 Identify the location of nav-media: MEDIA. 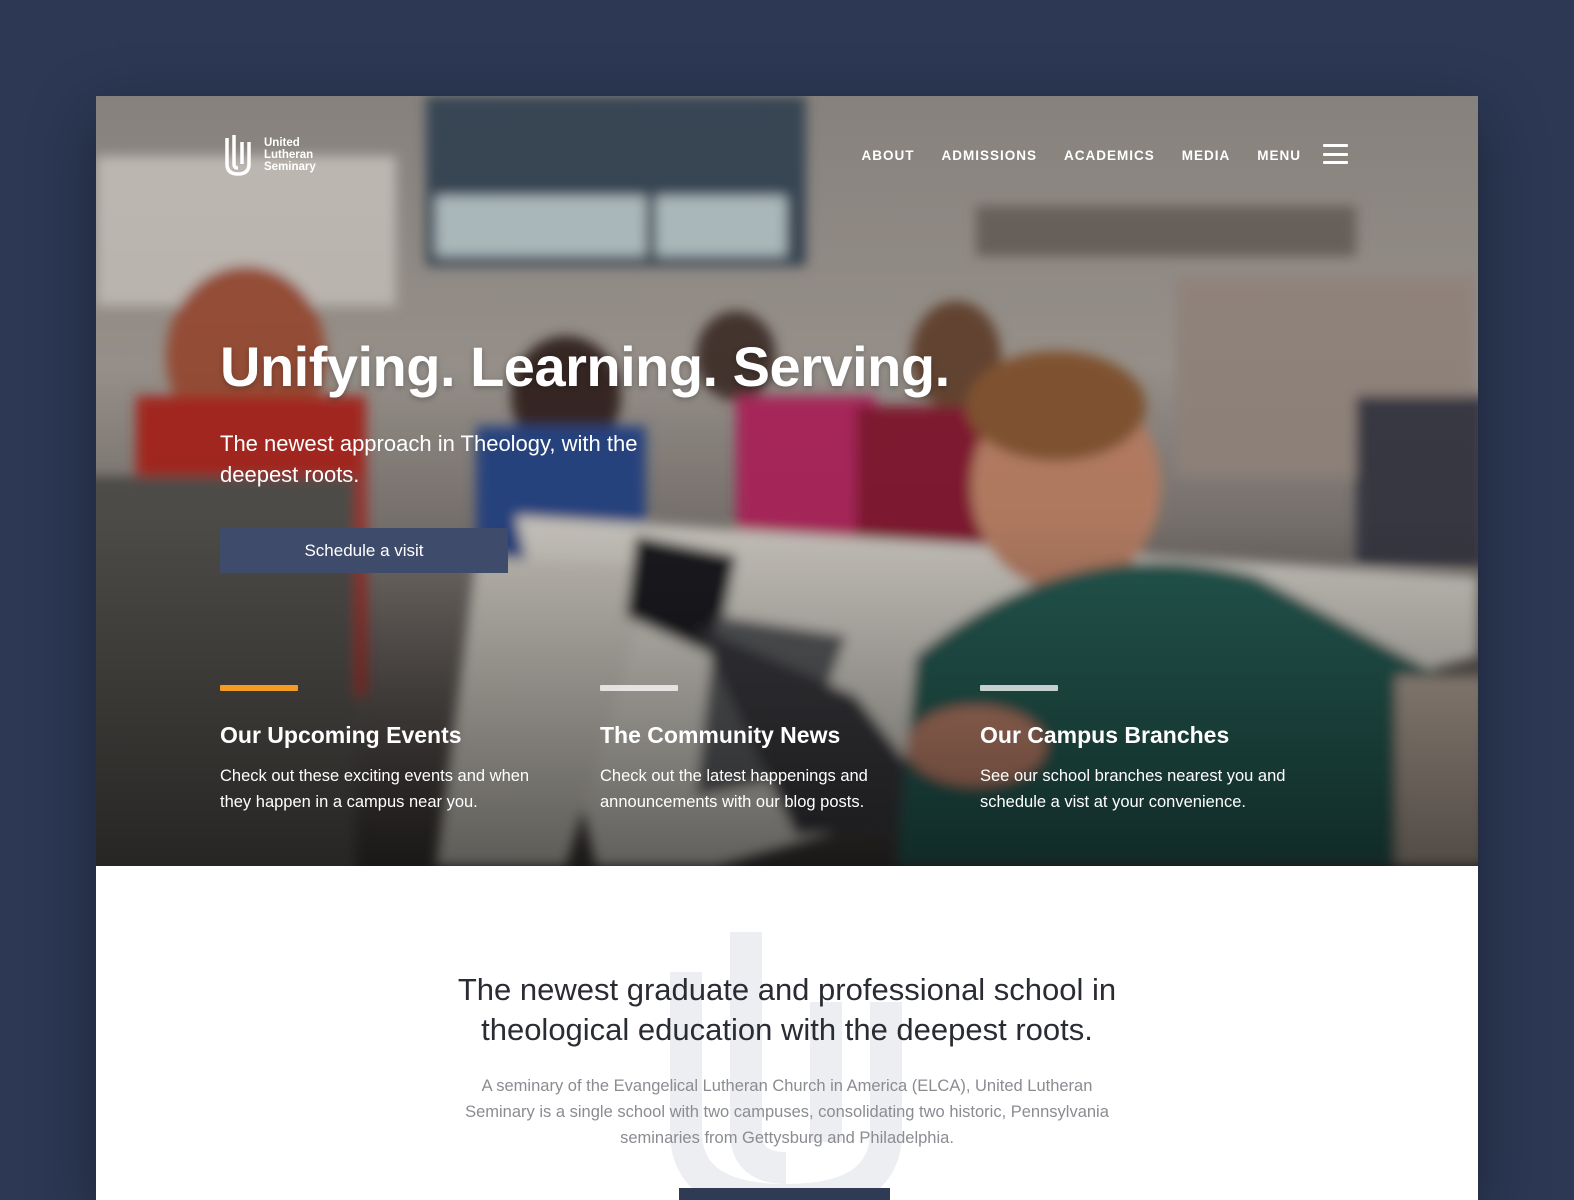
(1206, 155).